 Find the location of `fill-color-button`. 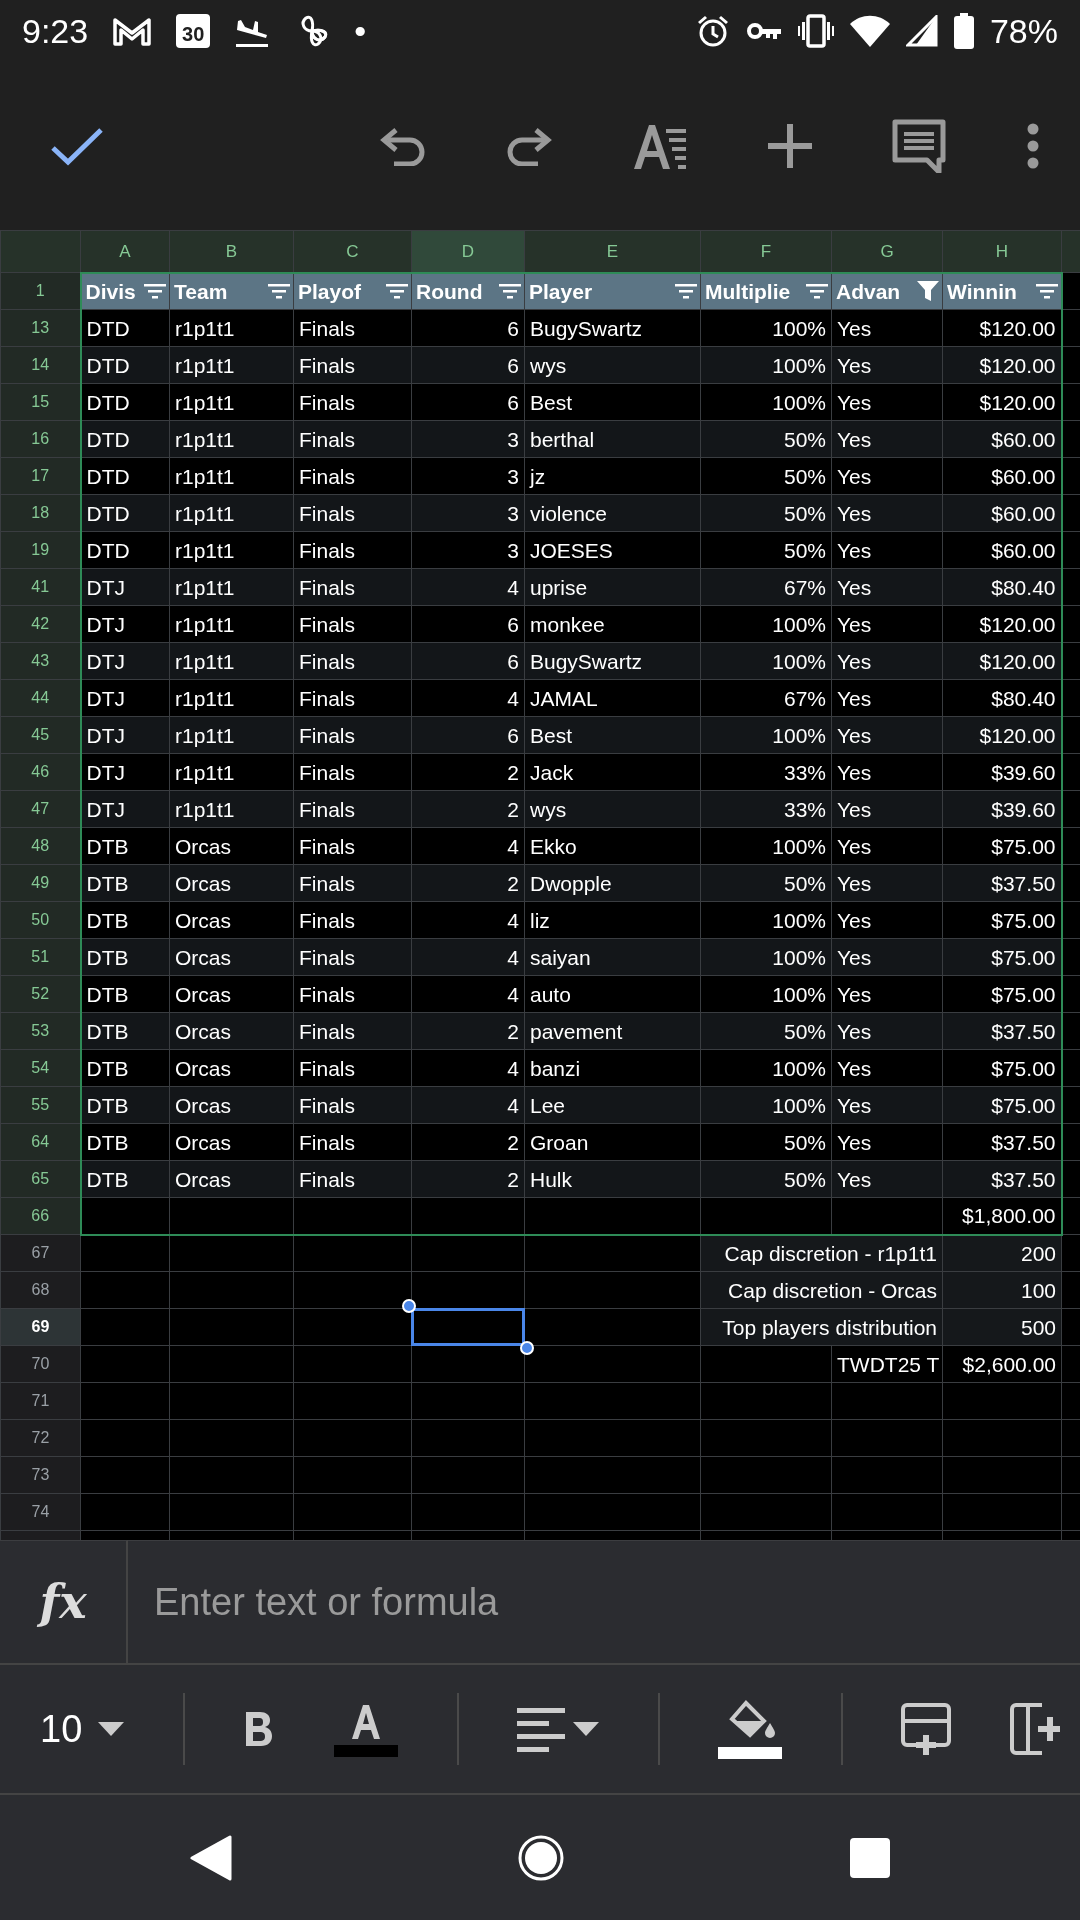

fill-color-button is located at coordinates (750, 1729).